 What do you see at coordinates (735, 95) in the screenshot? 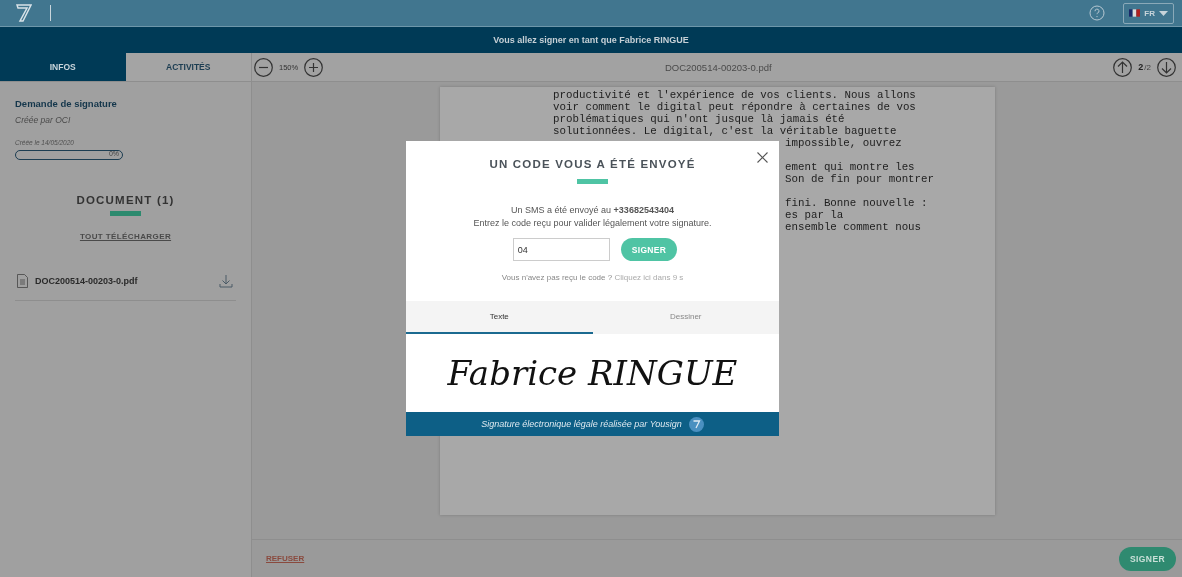
I see `document-text-line: productivité et l'expérience de vos clients. Nous allons` at bounding box center [735, 95].